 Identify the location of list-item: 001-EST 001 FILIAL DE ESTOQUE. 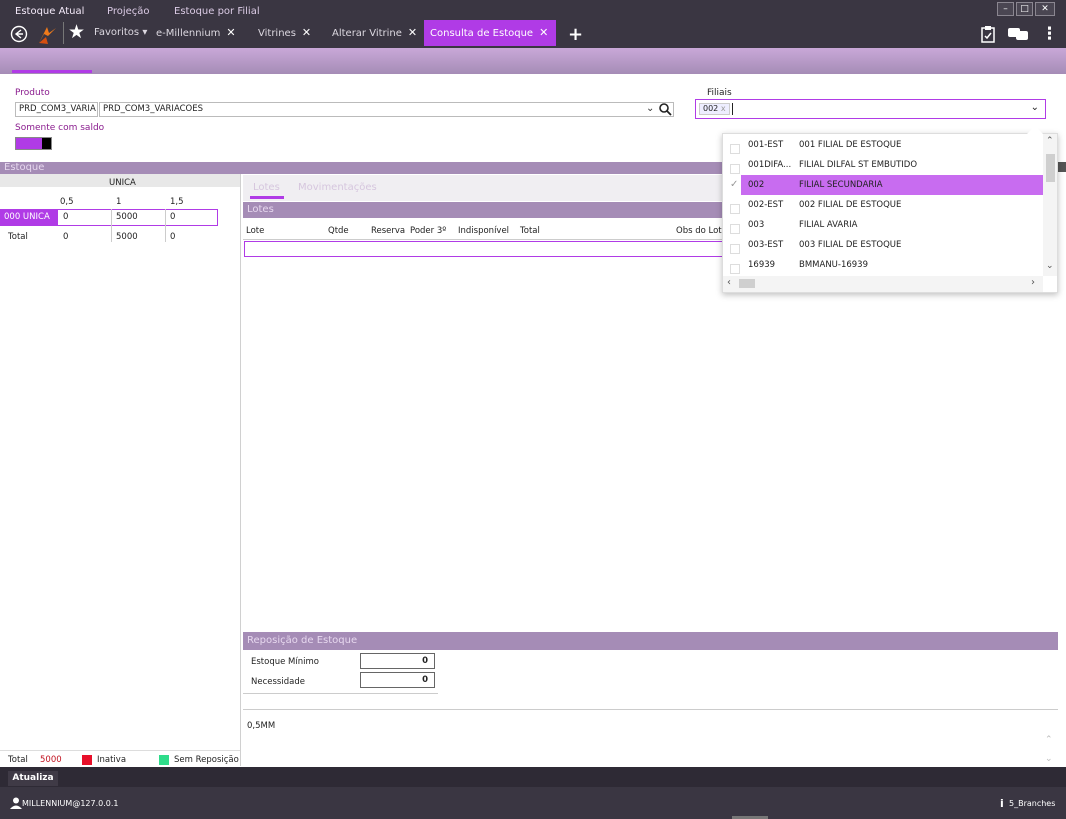
(883, 145).